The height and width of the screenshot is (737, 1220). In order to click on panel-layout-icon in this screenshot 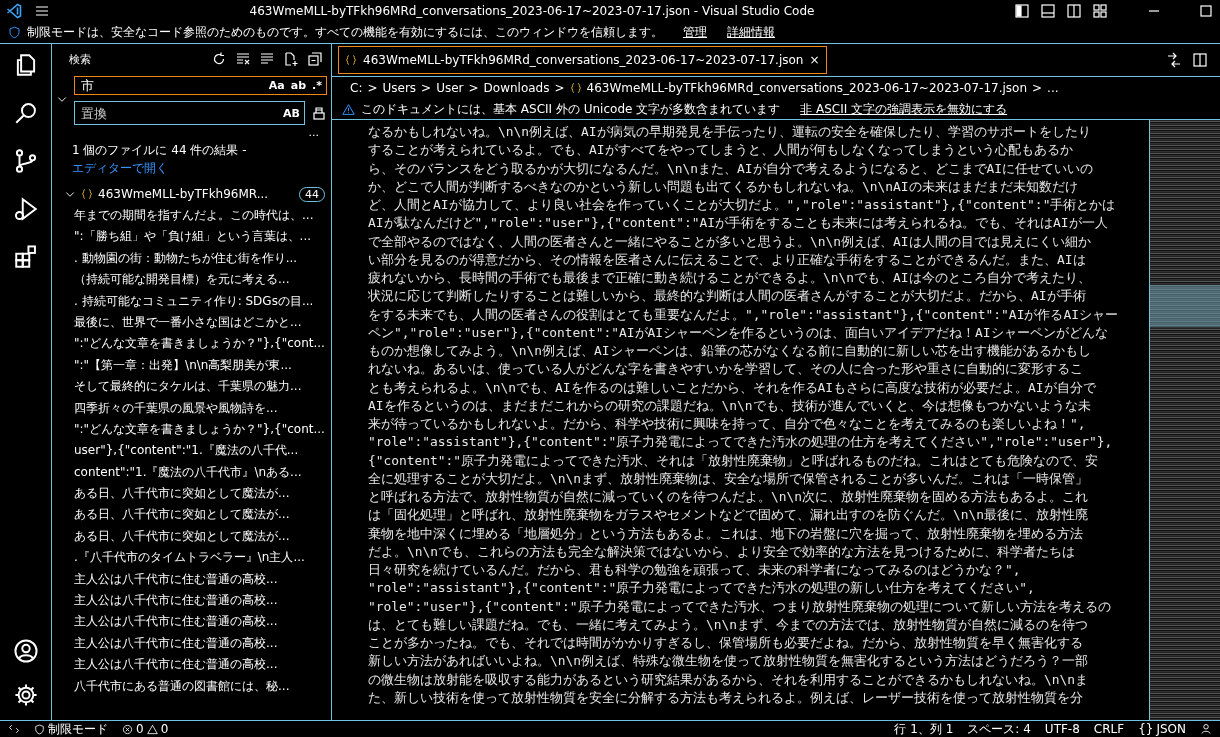, I will do `click(1048, 11)`.